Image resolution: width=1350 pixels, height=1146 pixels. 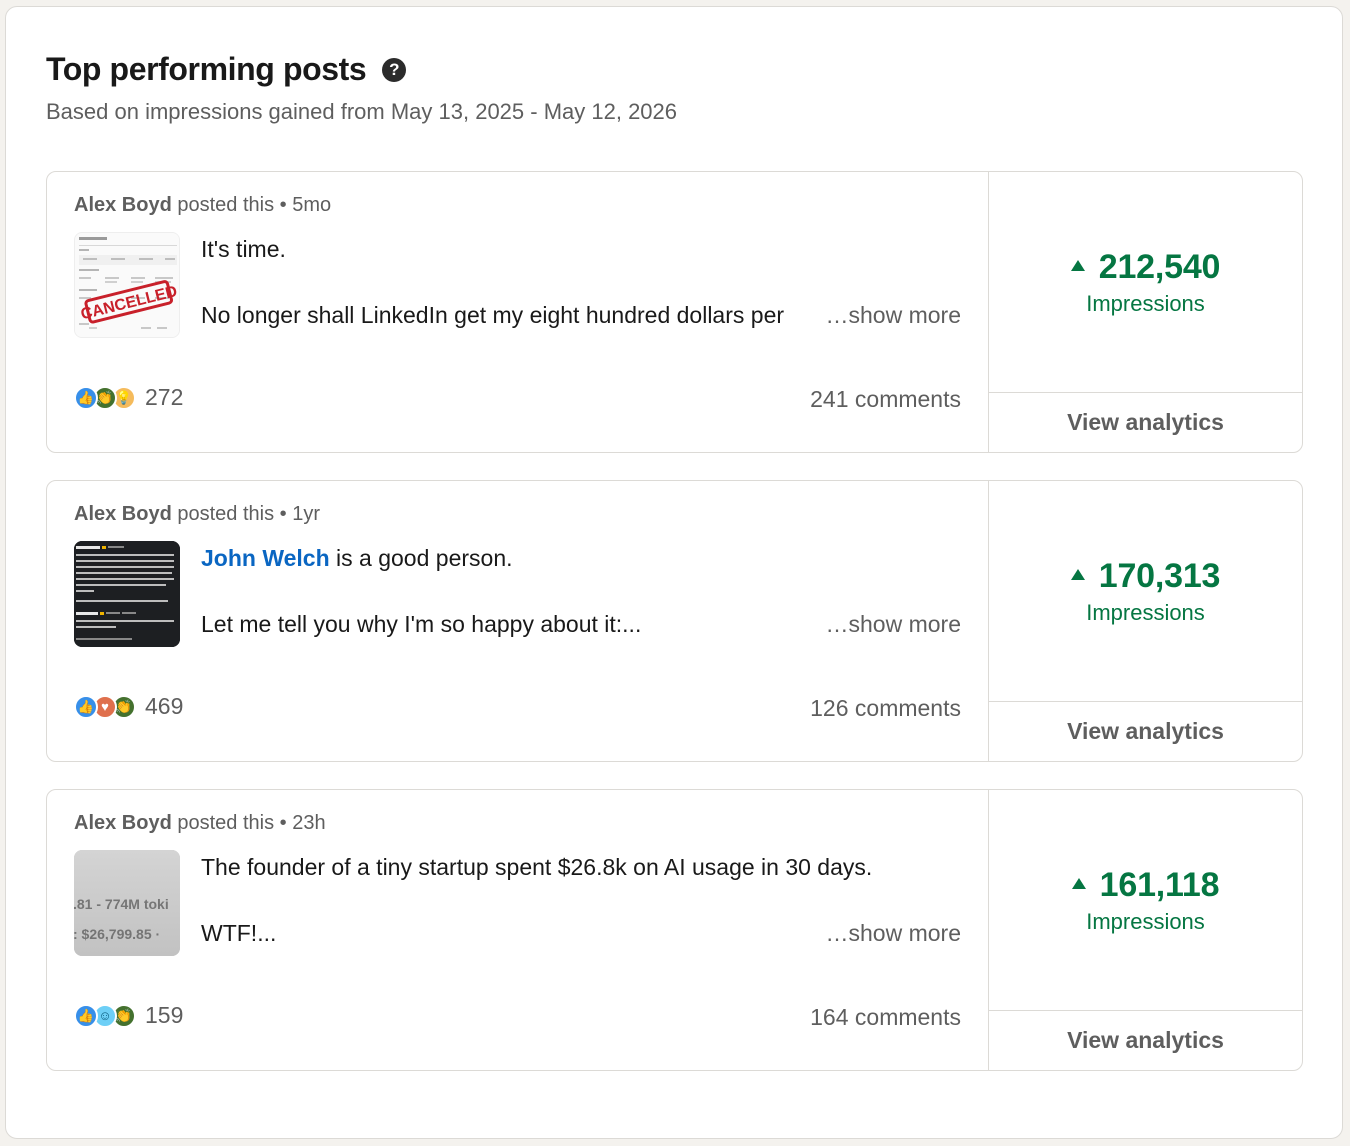 I want to click on post-thumbnail: .81 - 774M toki : $26,799.85 ·, so click(x=127, y=903).